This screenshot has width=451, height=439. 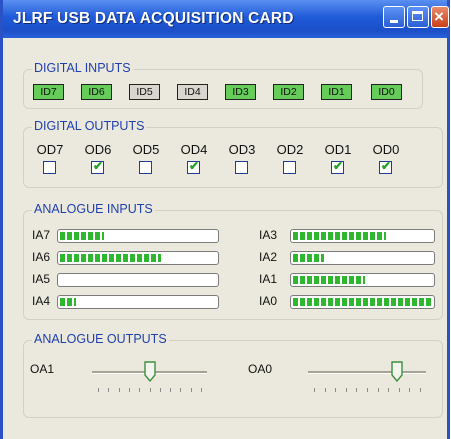 What do you see at coordinates (268, 301) in the screenshot?
I see `analogue-input-label-ia0: IA0` at bounding box center [268, 301].